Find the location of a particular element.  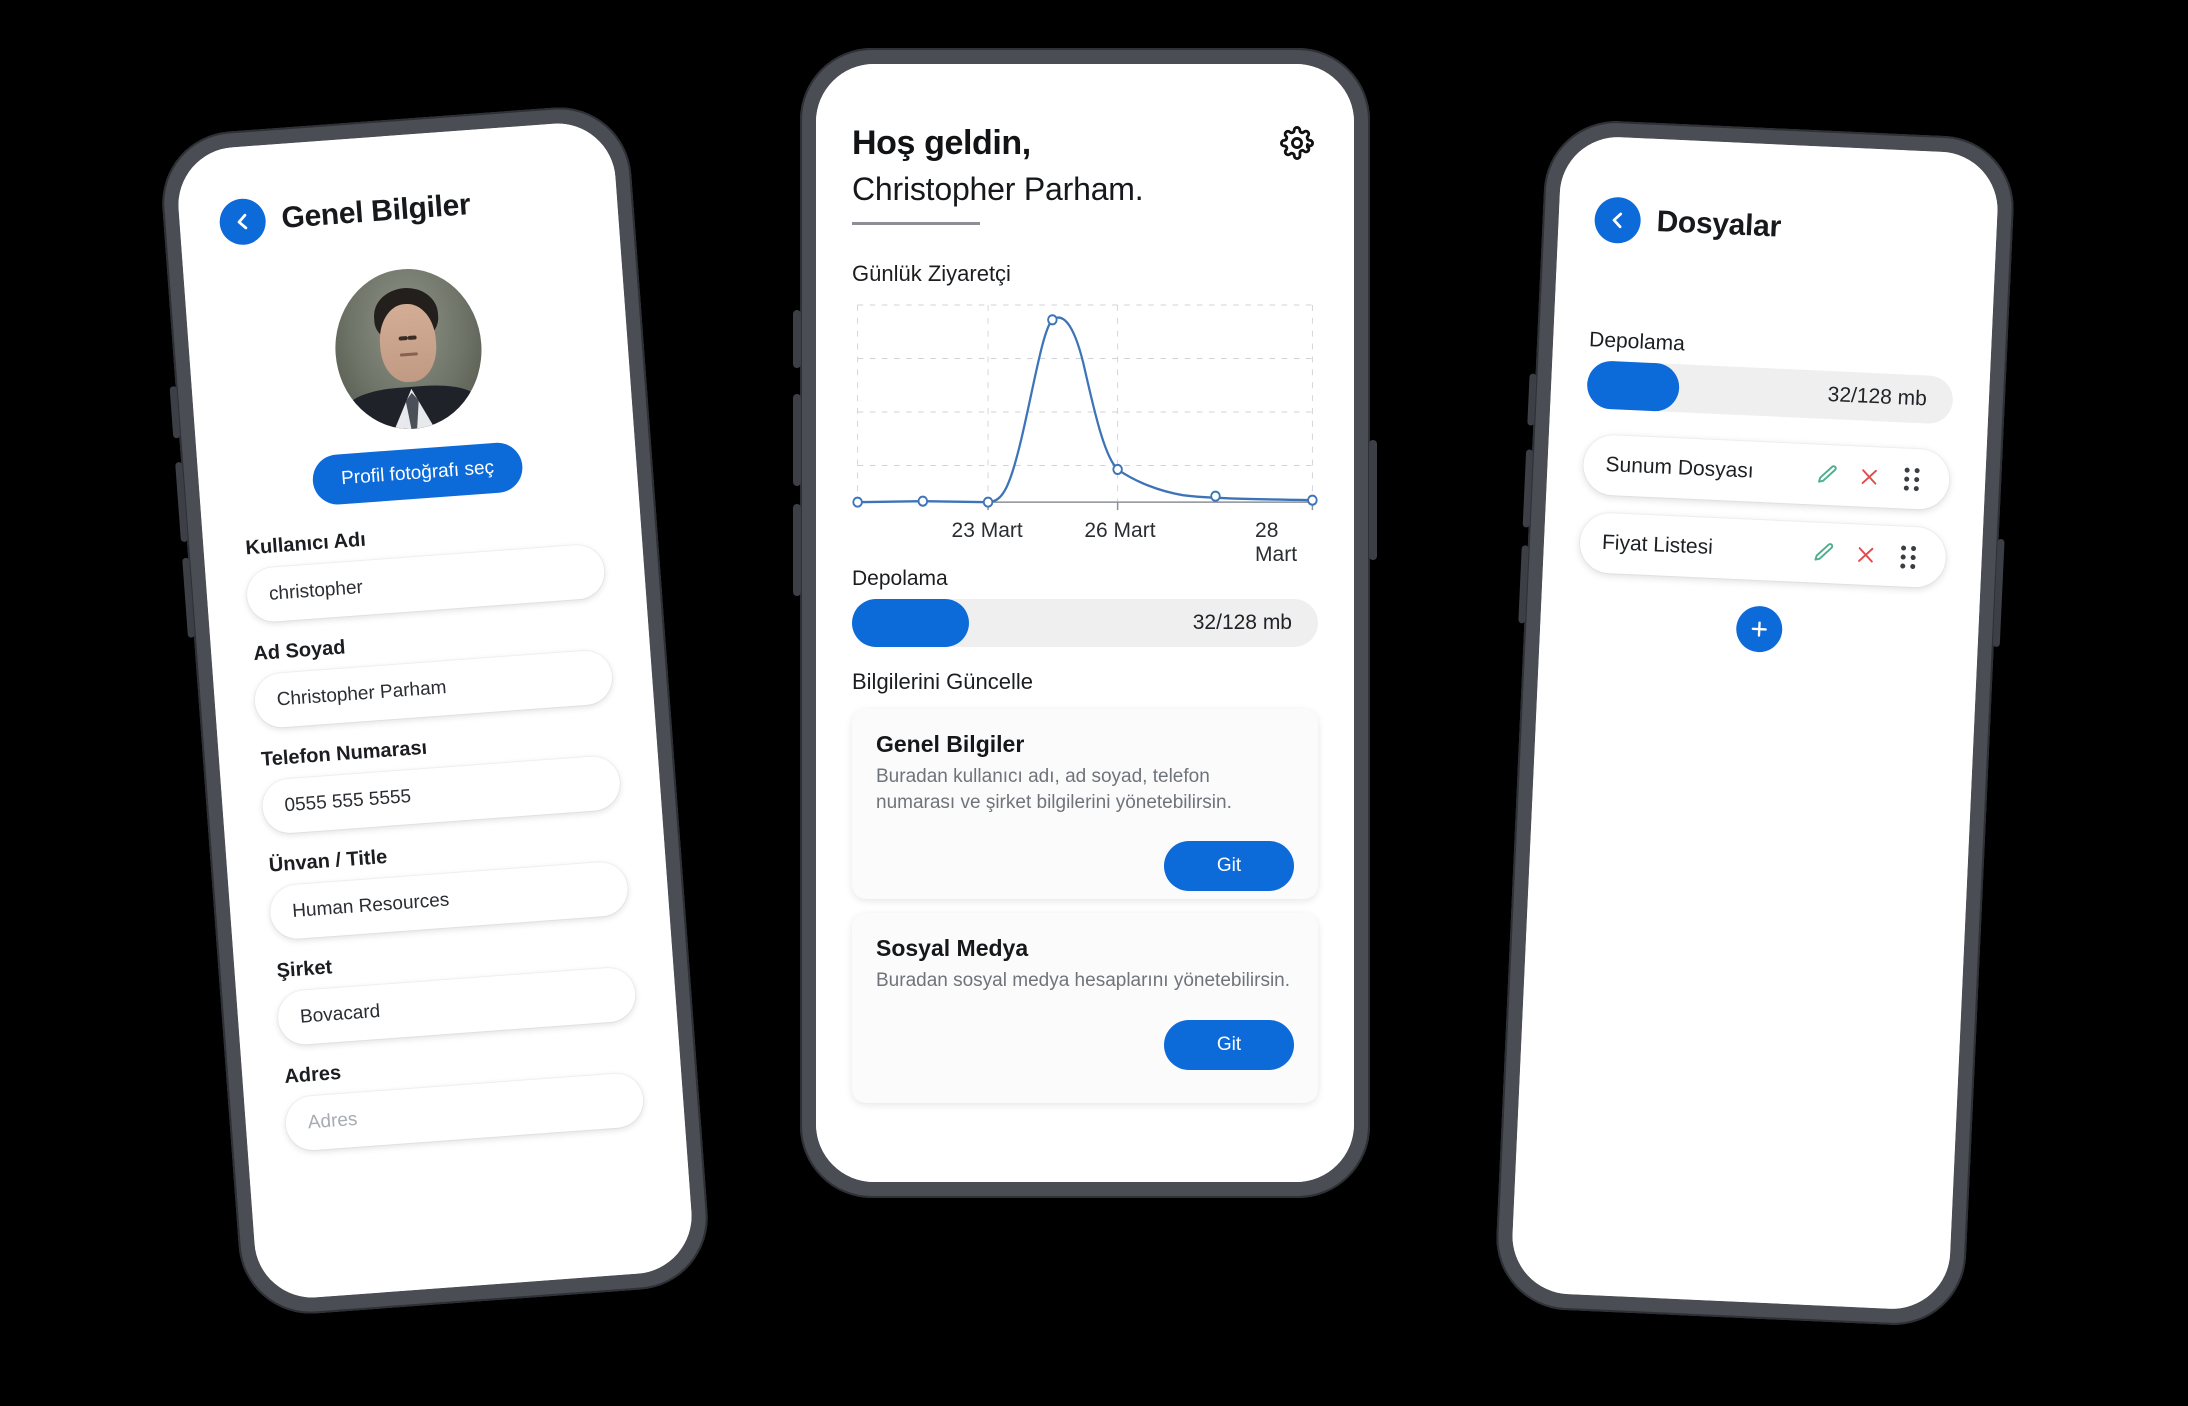

form-group-title: Ünvan / Title Human Resources is located at coordinates (448, 885).